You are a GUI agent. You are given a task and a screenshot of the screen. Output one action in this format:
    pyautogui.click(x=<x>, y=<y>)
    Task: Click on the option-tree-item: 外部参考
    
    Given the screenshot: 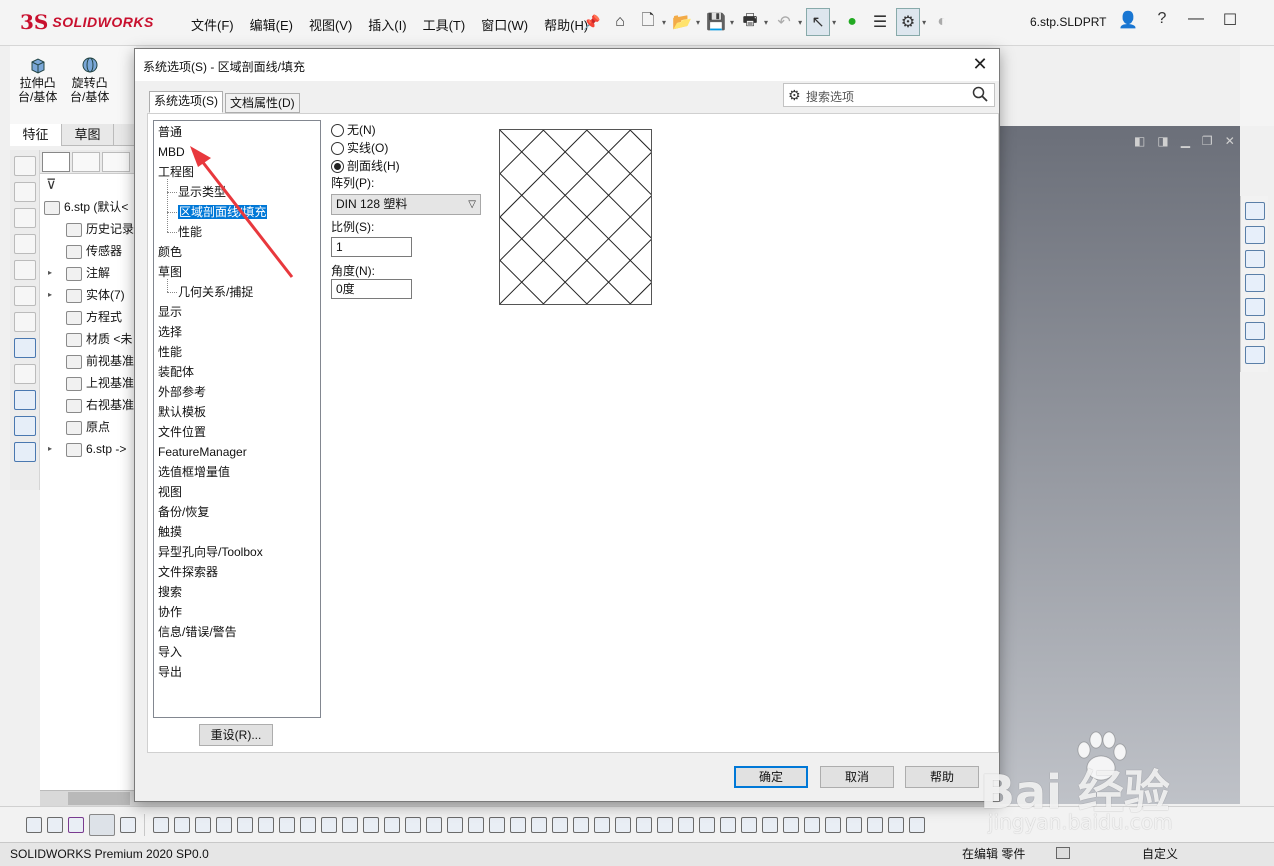 What is the action you would take?
    pyautogui.click(x=182, y=392)
    